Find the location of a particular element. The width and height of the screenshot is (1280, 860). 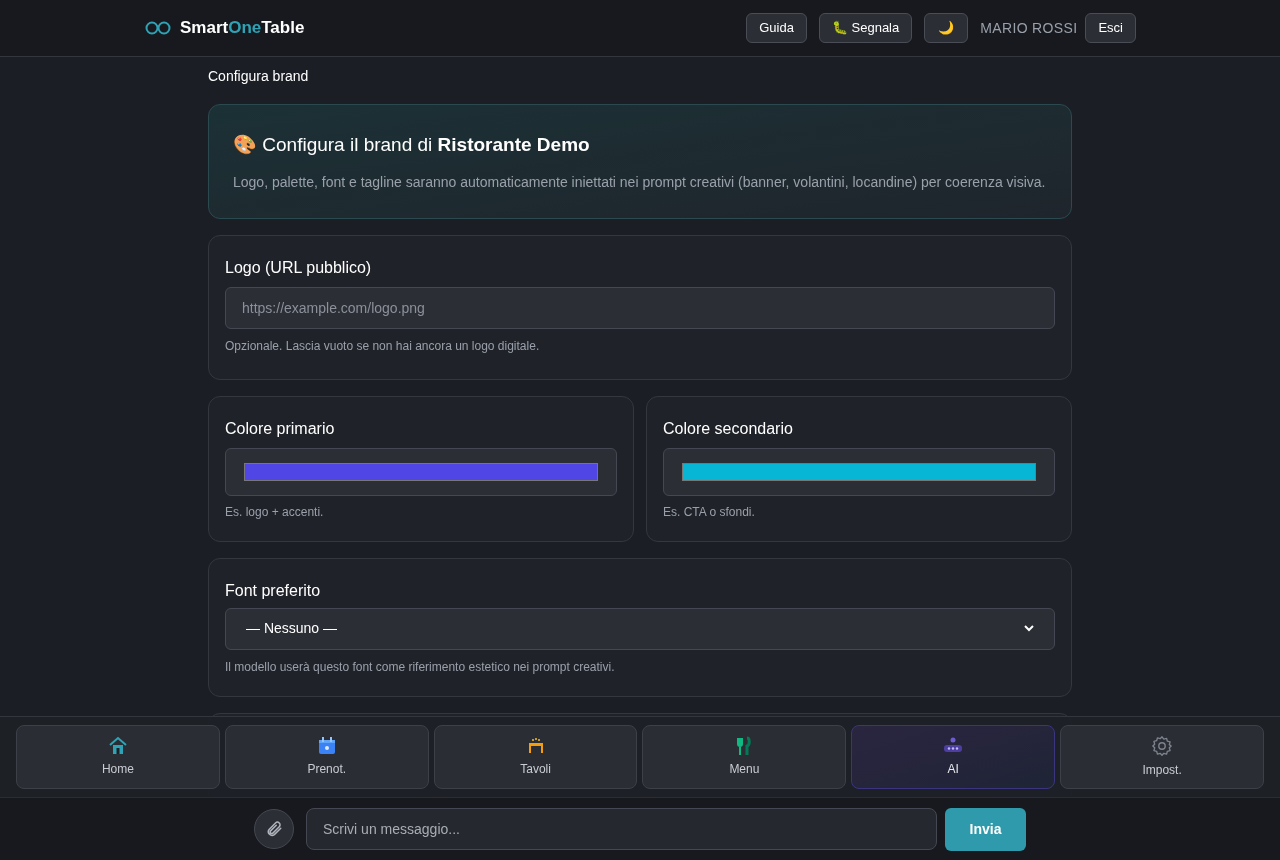

font-select: — Nessuno — is located at coordinates (640, 628).